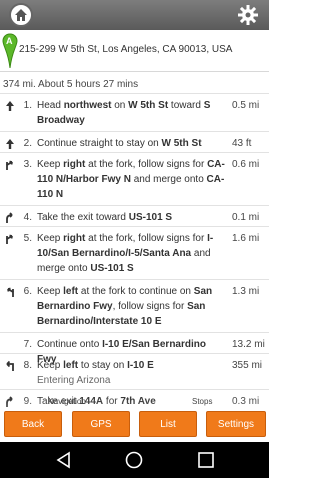  I want to click on square-recents-icon, so click(206, 460).